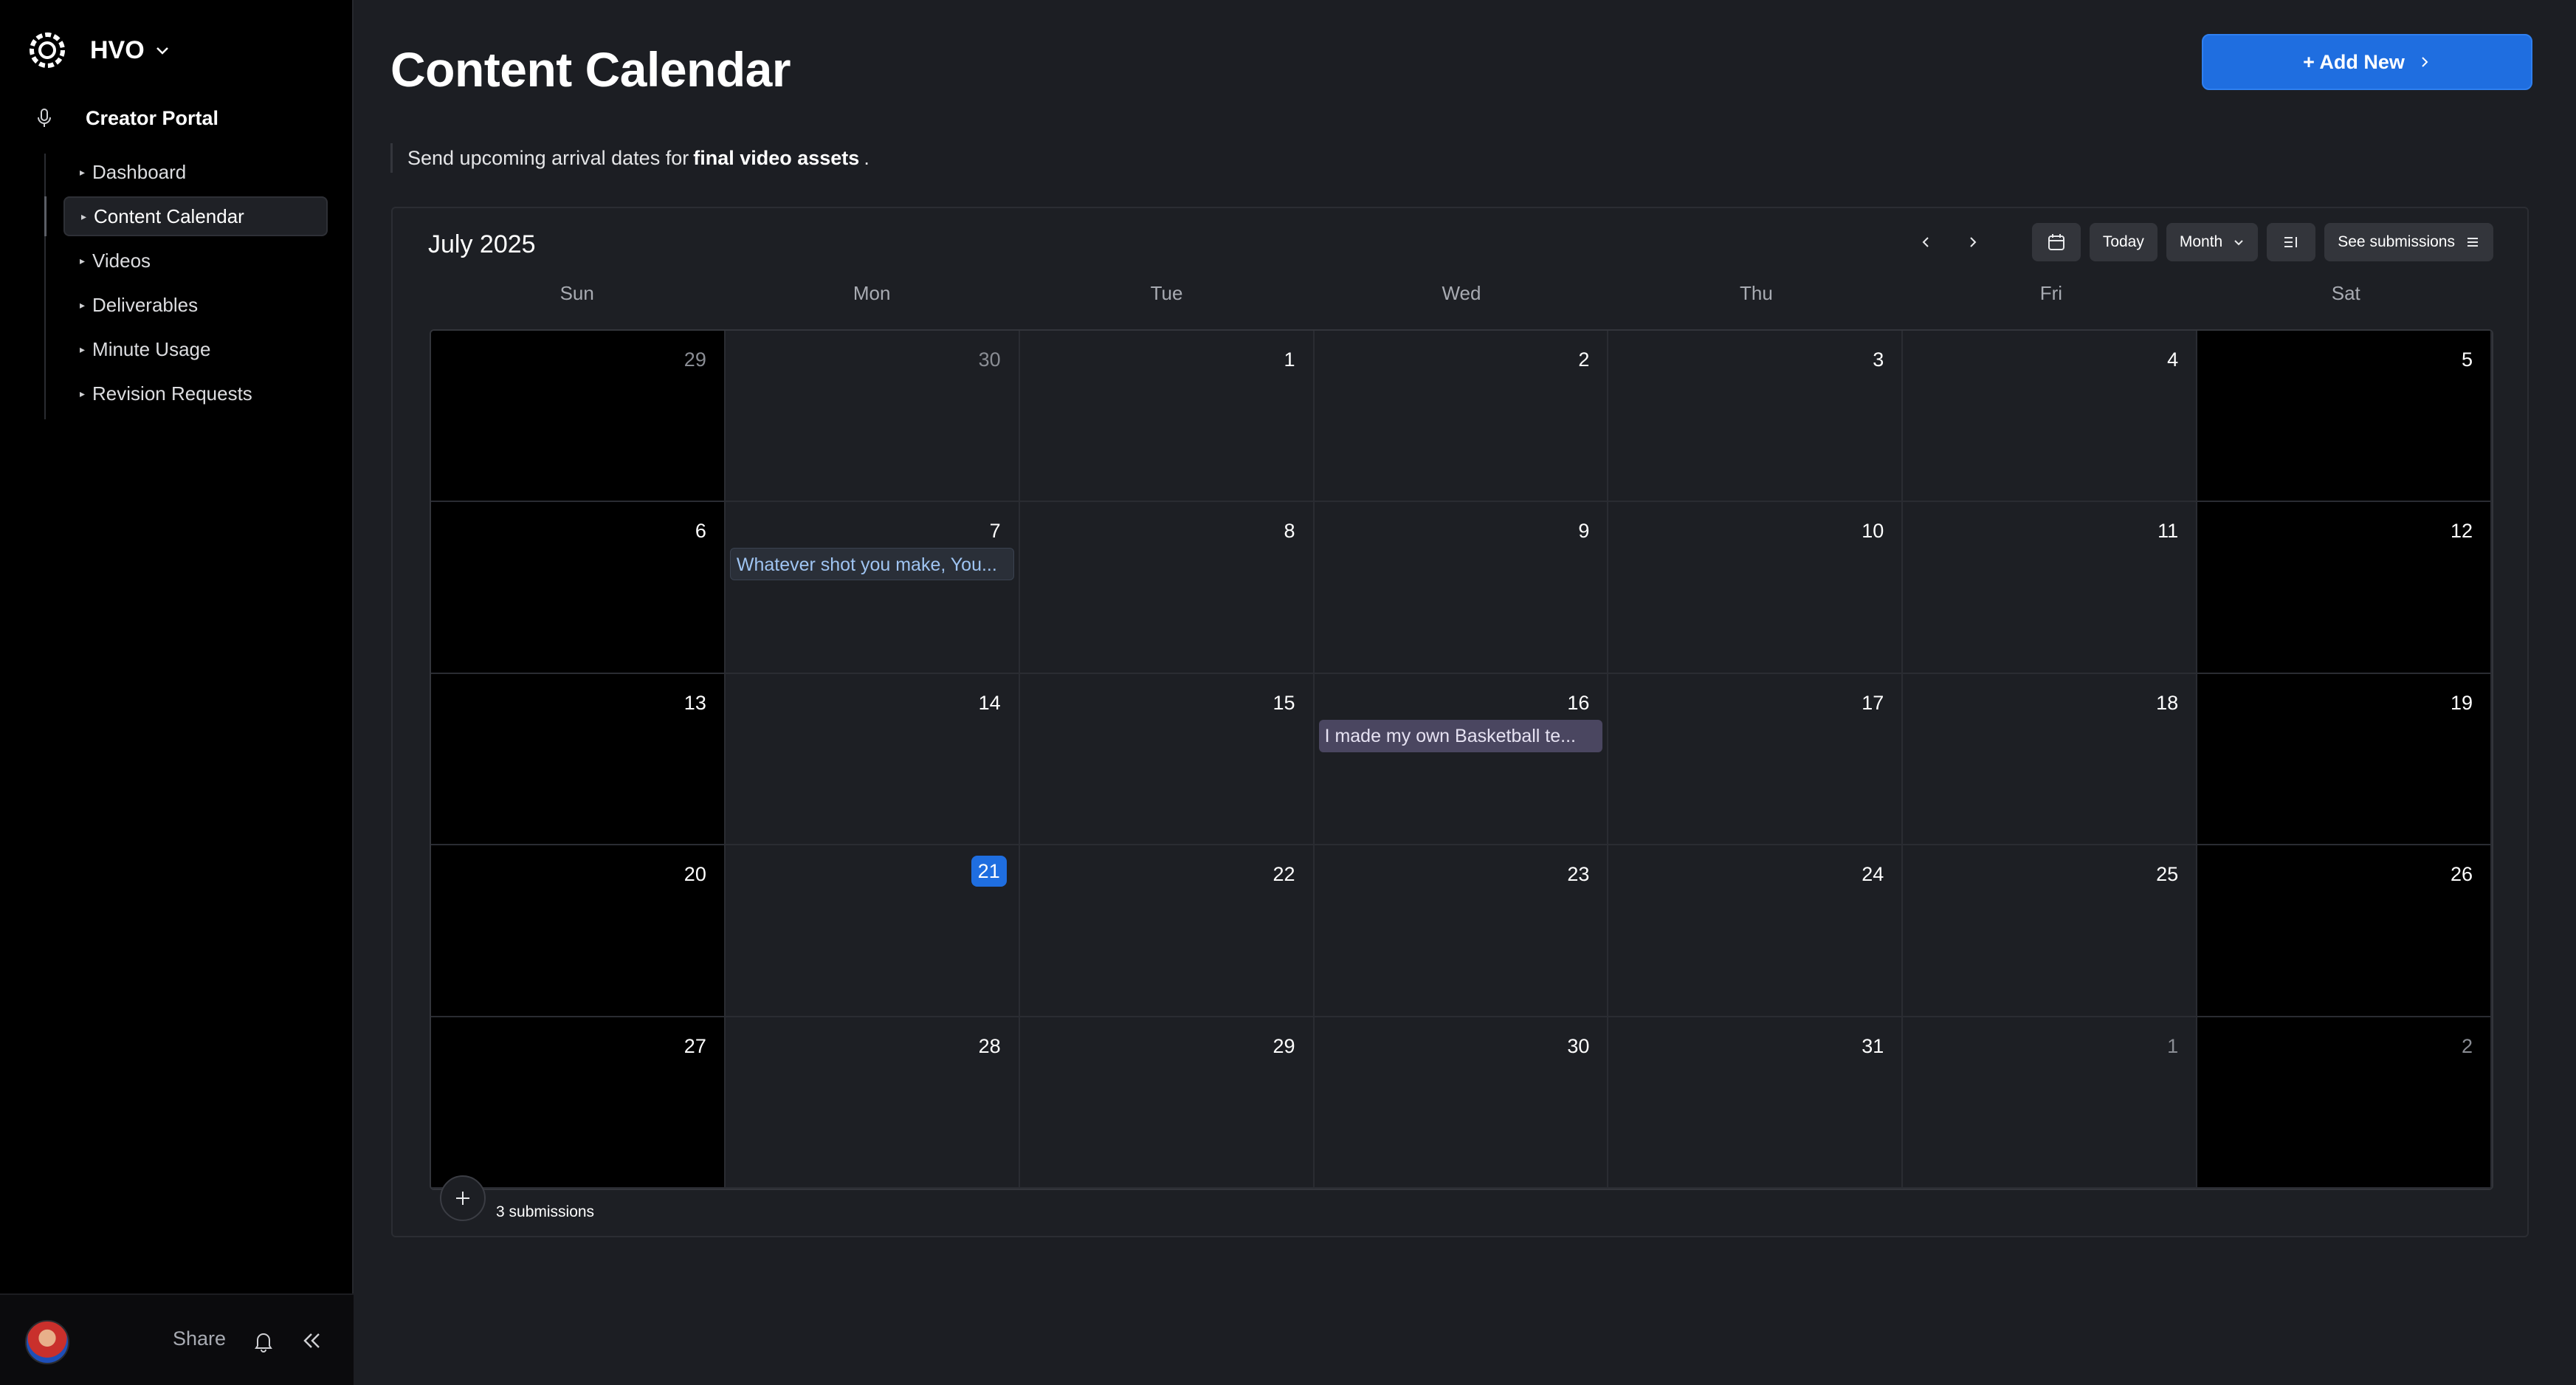 This screenshot has height=1385, width=2576. I want to click on creator-portal-section: Creator Portal, so click(125, 118).